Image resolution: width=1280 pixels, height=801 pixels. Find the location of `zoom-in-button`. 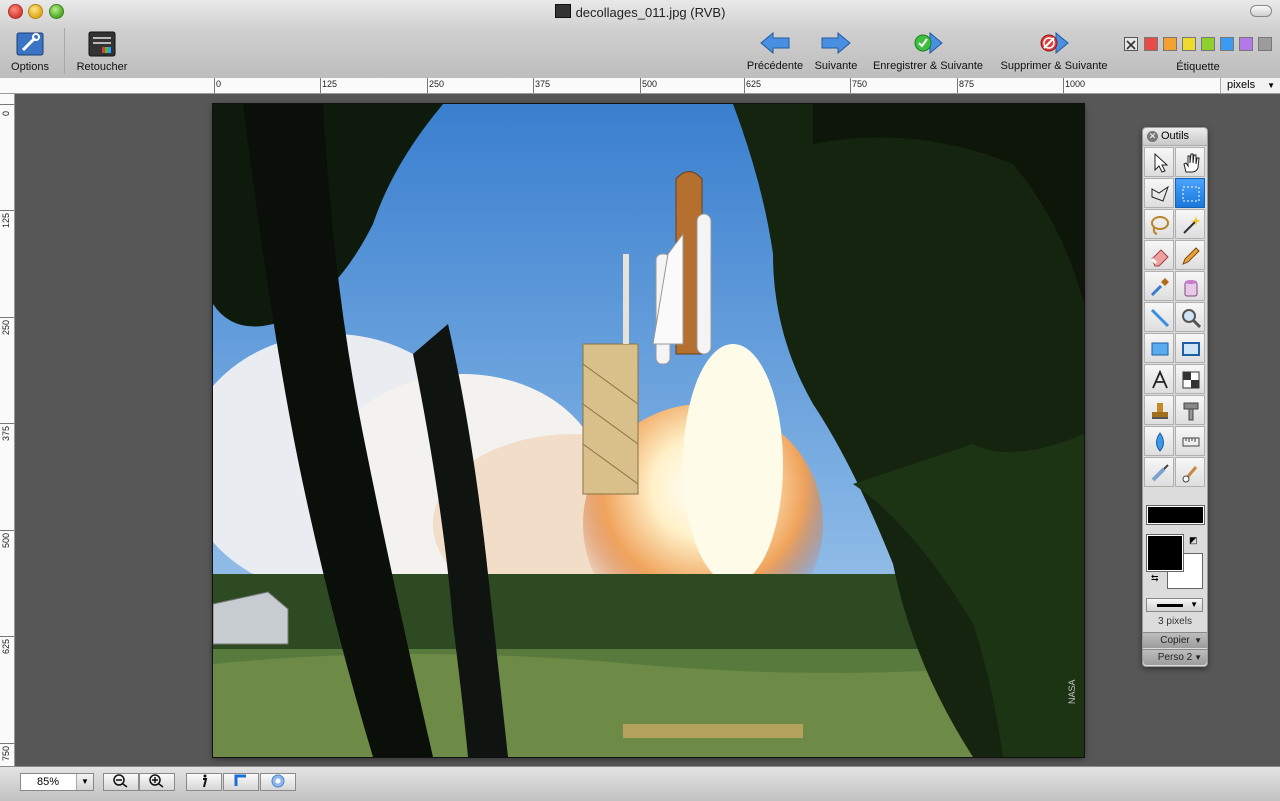

zoom-in-button is located at coordinates (157, 782).